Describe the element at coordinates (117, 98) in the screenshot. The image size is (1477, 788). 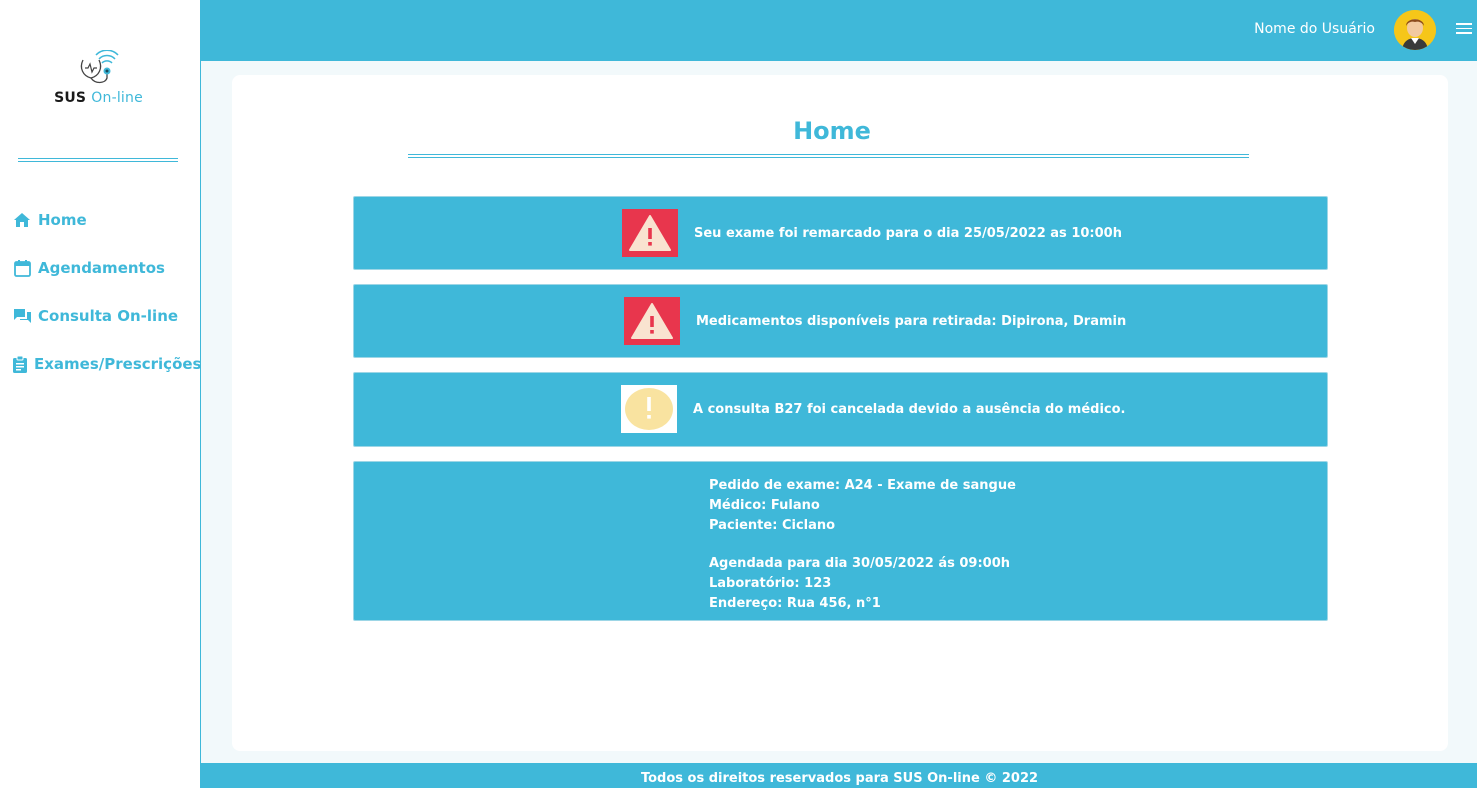
I see `logo-text-light: On-line` at that location.